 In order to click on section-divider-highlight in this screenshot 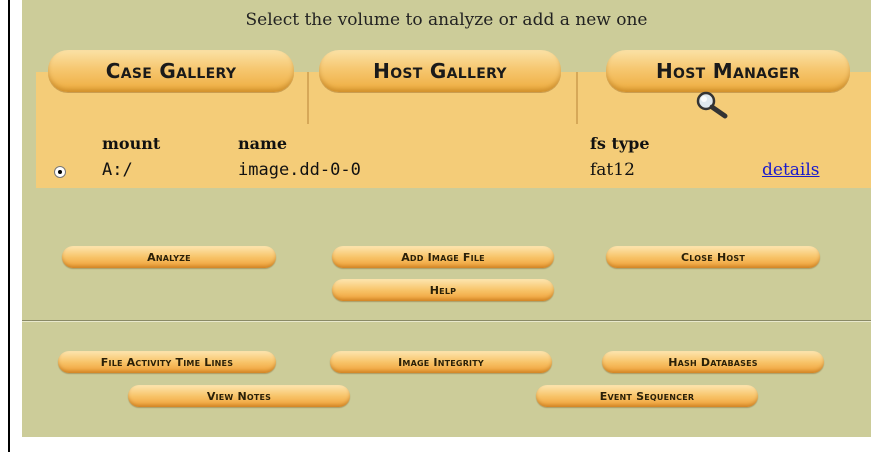, I will do `click(446, 321)`.